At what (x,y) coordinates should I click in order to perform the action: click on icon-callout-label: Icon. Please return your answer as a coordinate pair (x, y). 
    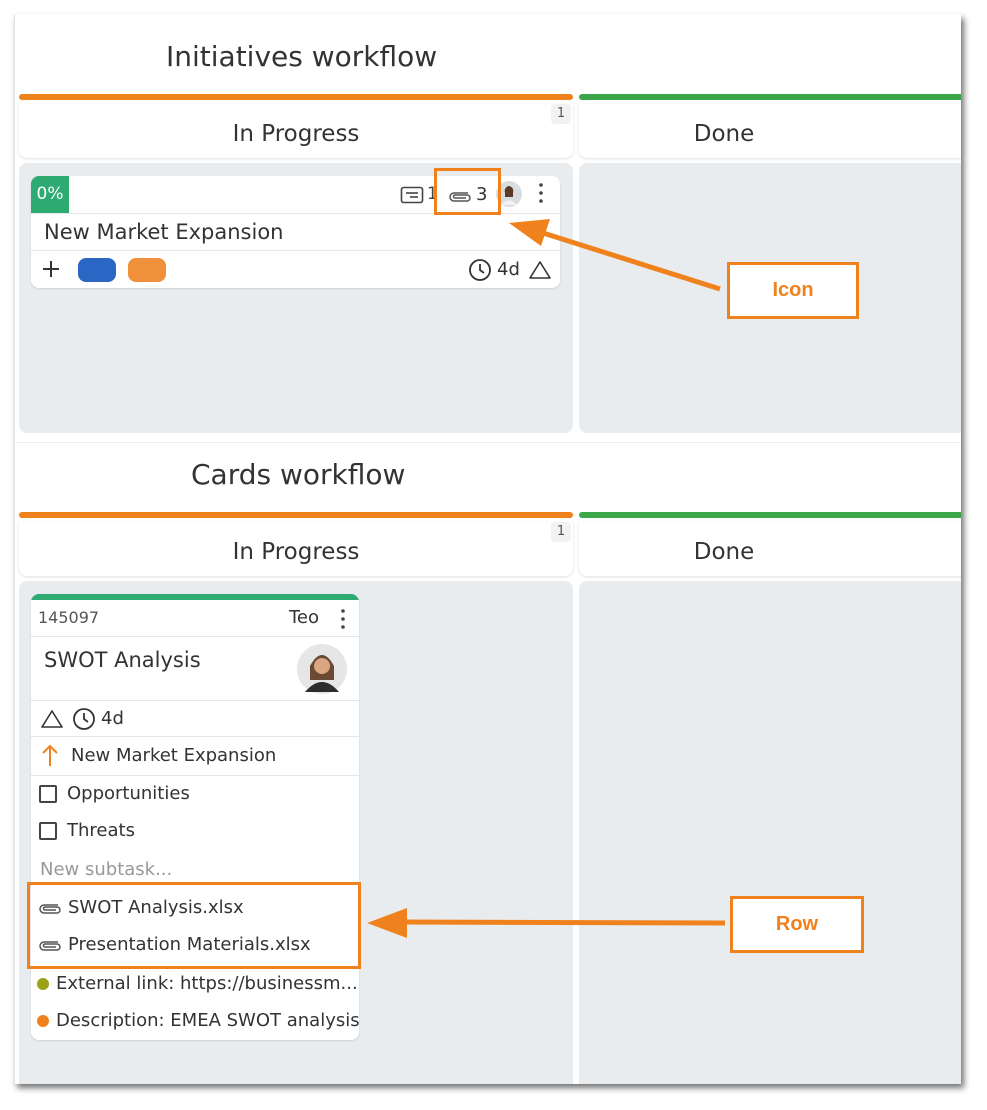
    Looking at the image, I should click on (793, 290).